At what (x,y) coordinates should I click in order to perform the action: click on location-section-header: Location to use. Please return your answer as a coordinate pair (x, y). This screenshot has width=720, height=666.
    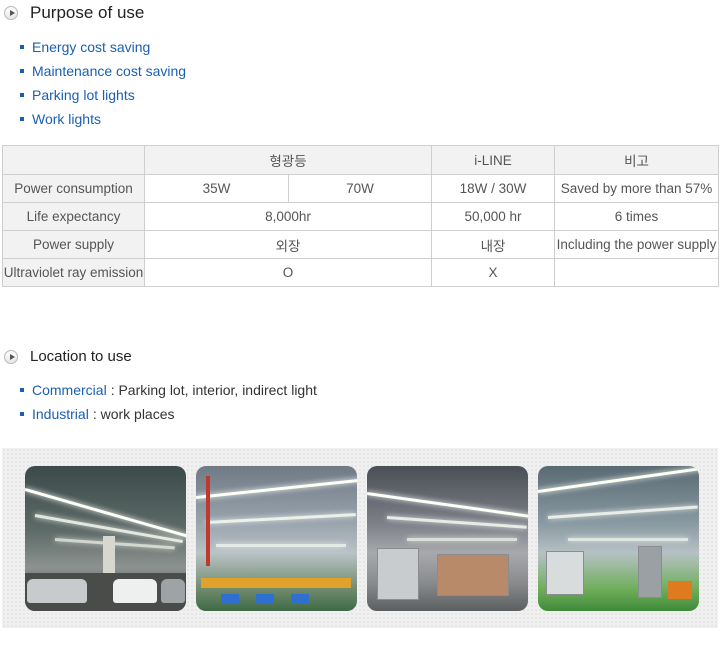
    Looking at the image, I should click on (68, 356).